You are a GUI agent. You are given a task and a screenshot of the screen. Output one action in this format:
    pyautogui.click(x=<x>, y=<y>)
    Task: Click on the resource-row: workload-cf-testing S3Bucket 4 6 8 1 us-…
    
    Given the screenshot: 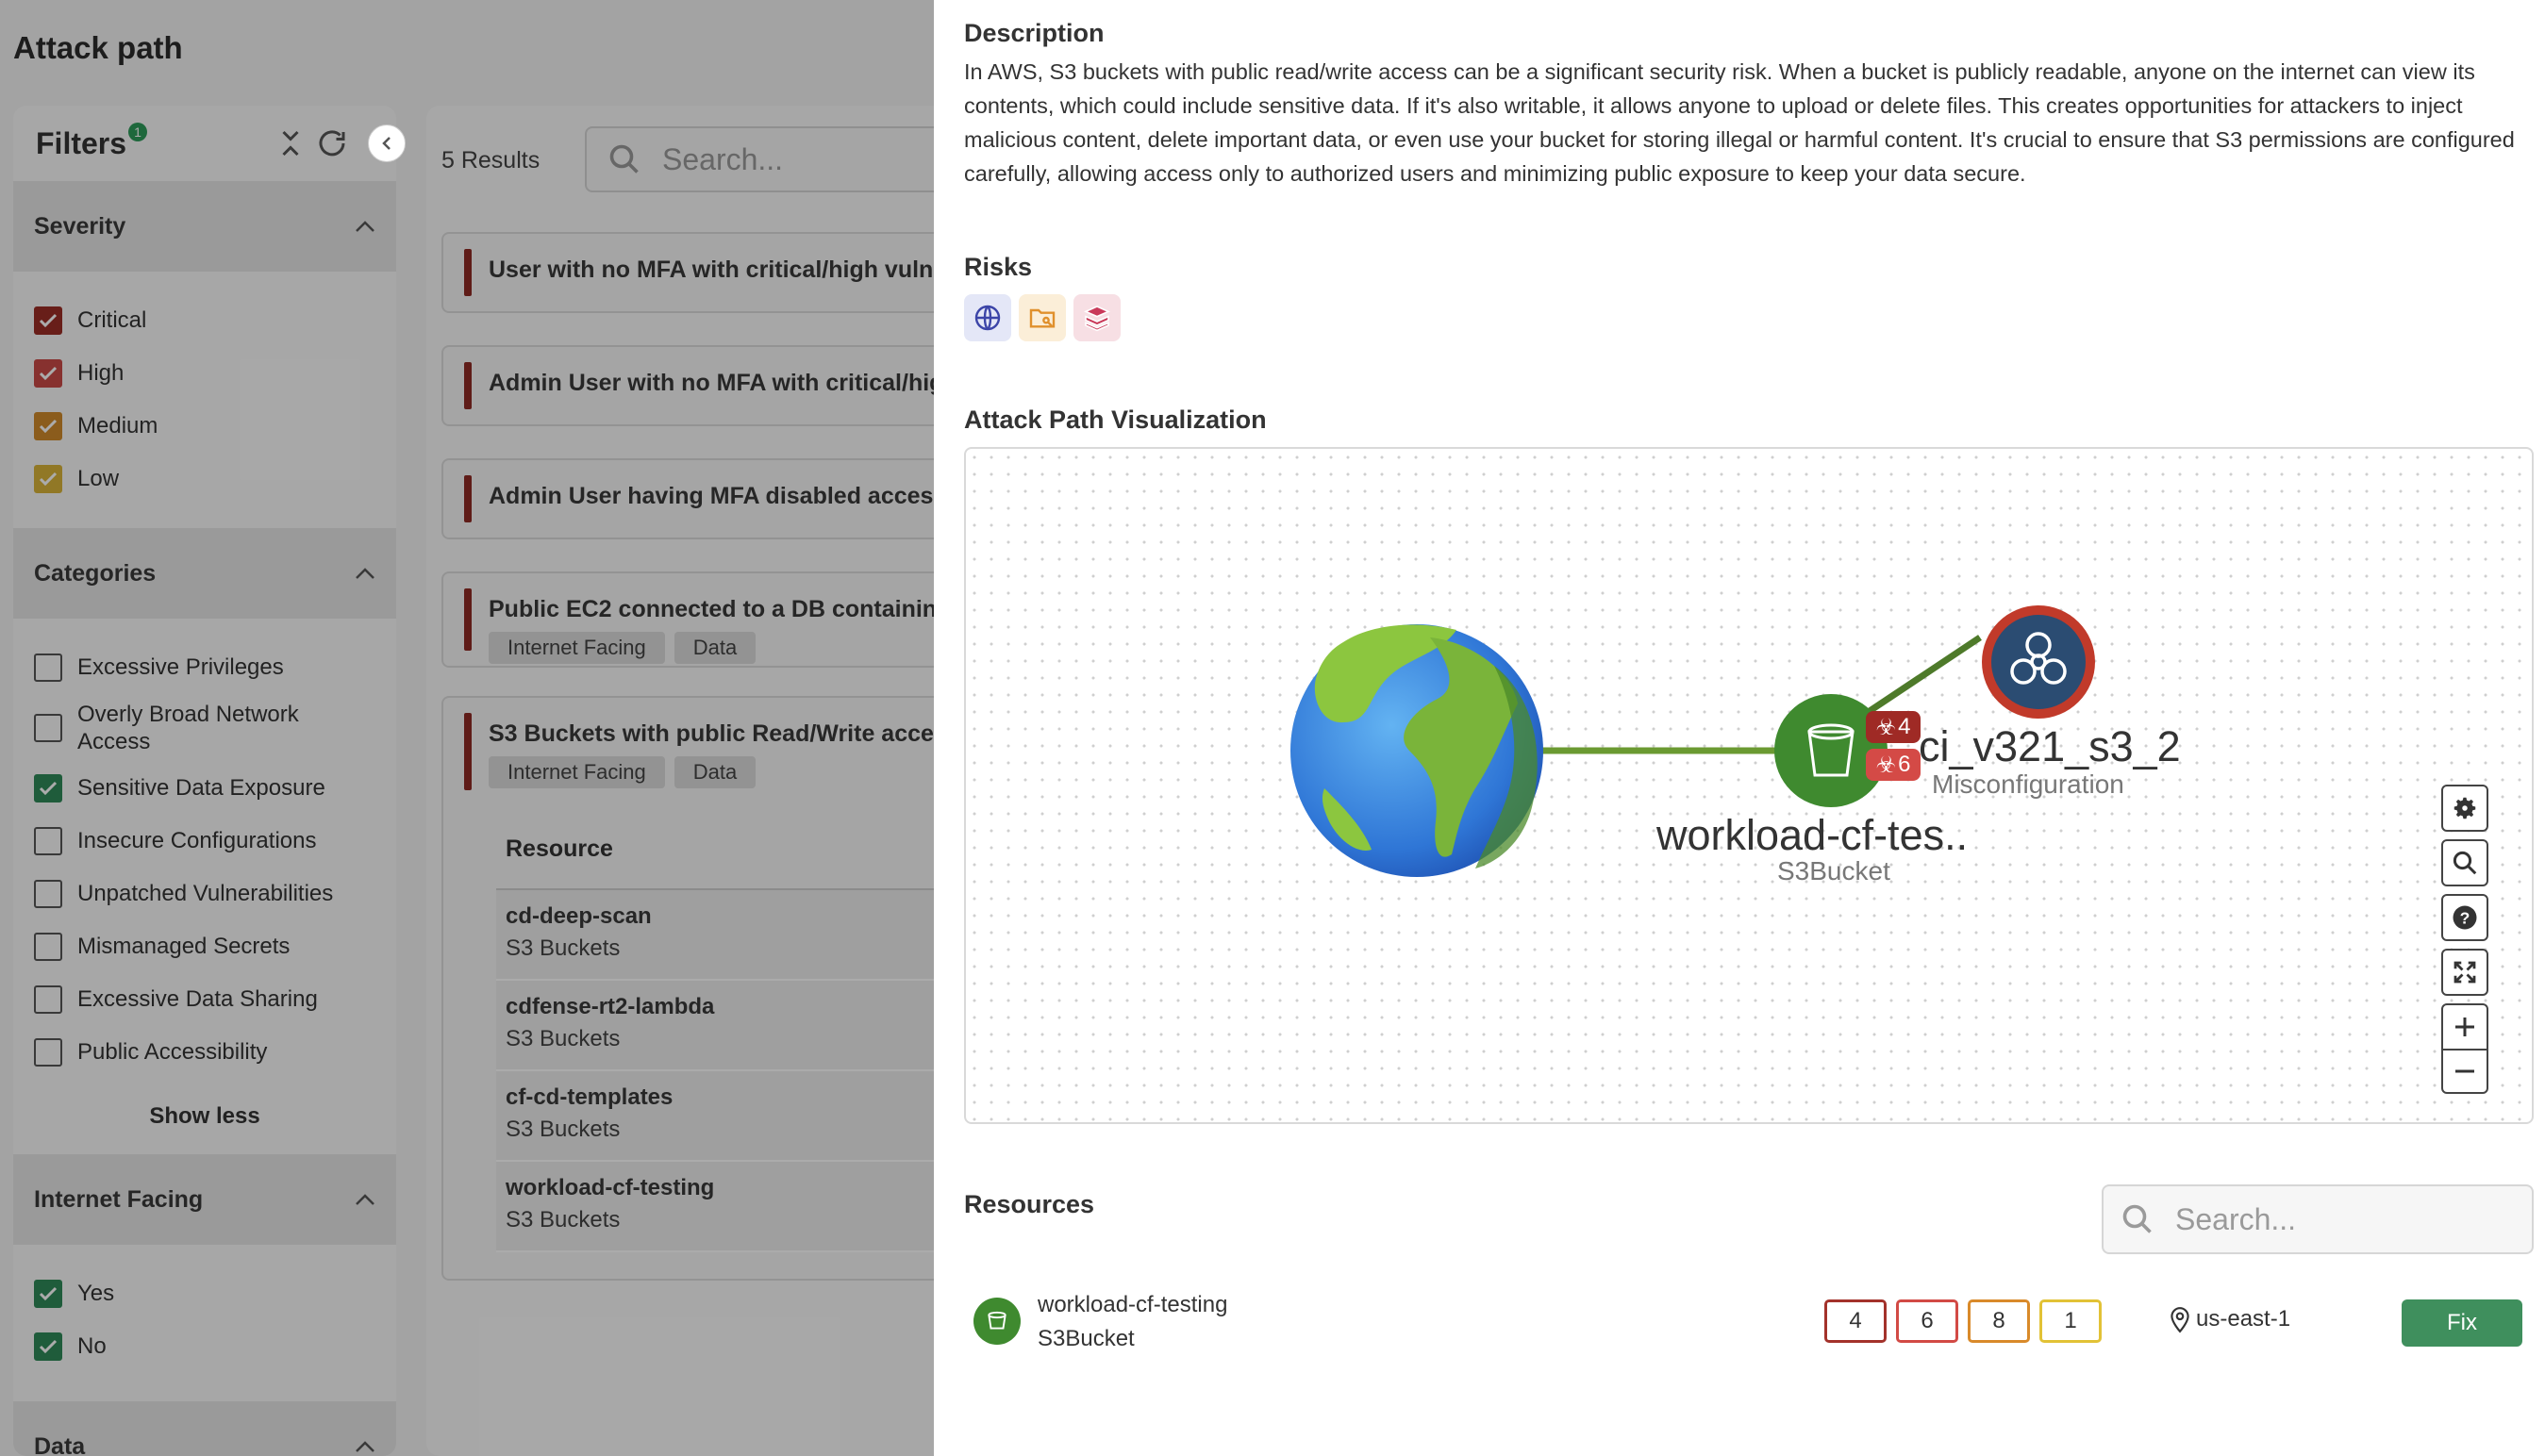 What is the action you would take?
    pyautogui.click(x=1756, y=1322)
    